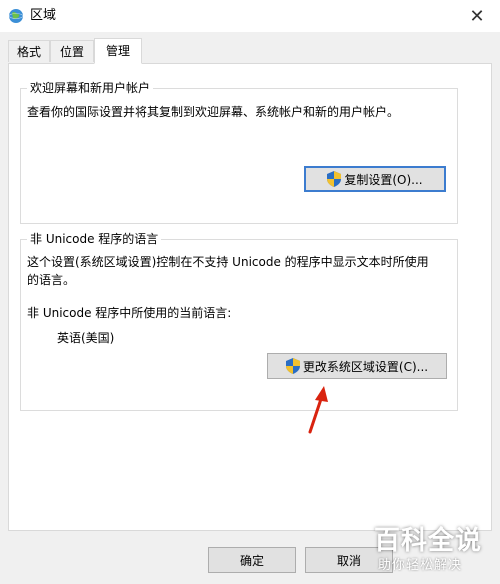 This screenshot has height=584, width=500. Describe the element at coordinates (318, 410) in the screenshot. I see `red-arrow-icon` at that location.